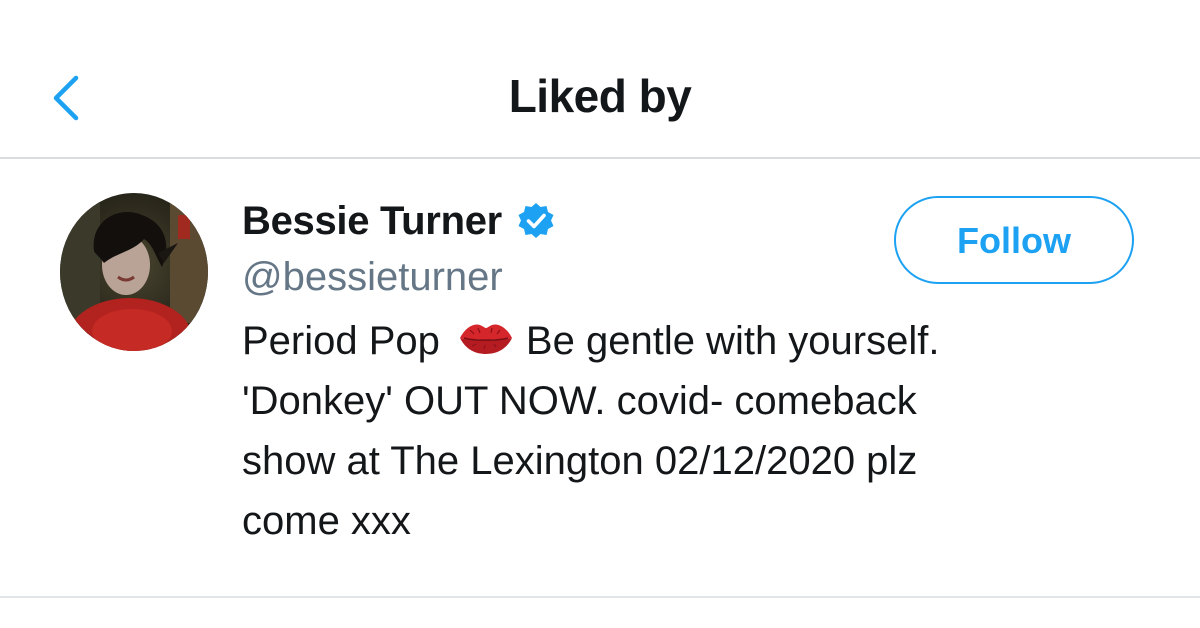 The width and height of the screenshot is (1200, 628). I want to click on display-name: Bessie Turner, so click(372, 221).